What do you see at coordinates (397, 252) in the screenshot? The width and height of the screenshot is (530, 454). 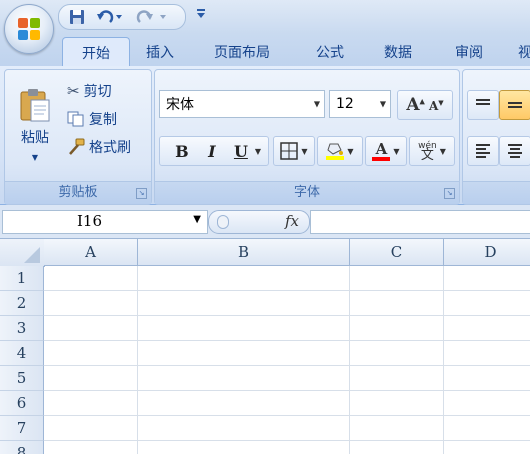 I see `column-header-c: C` at bounding box center [397, 252].